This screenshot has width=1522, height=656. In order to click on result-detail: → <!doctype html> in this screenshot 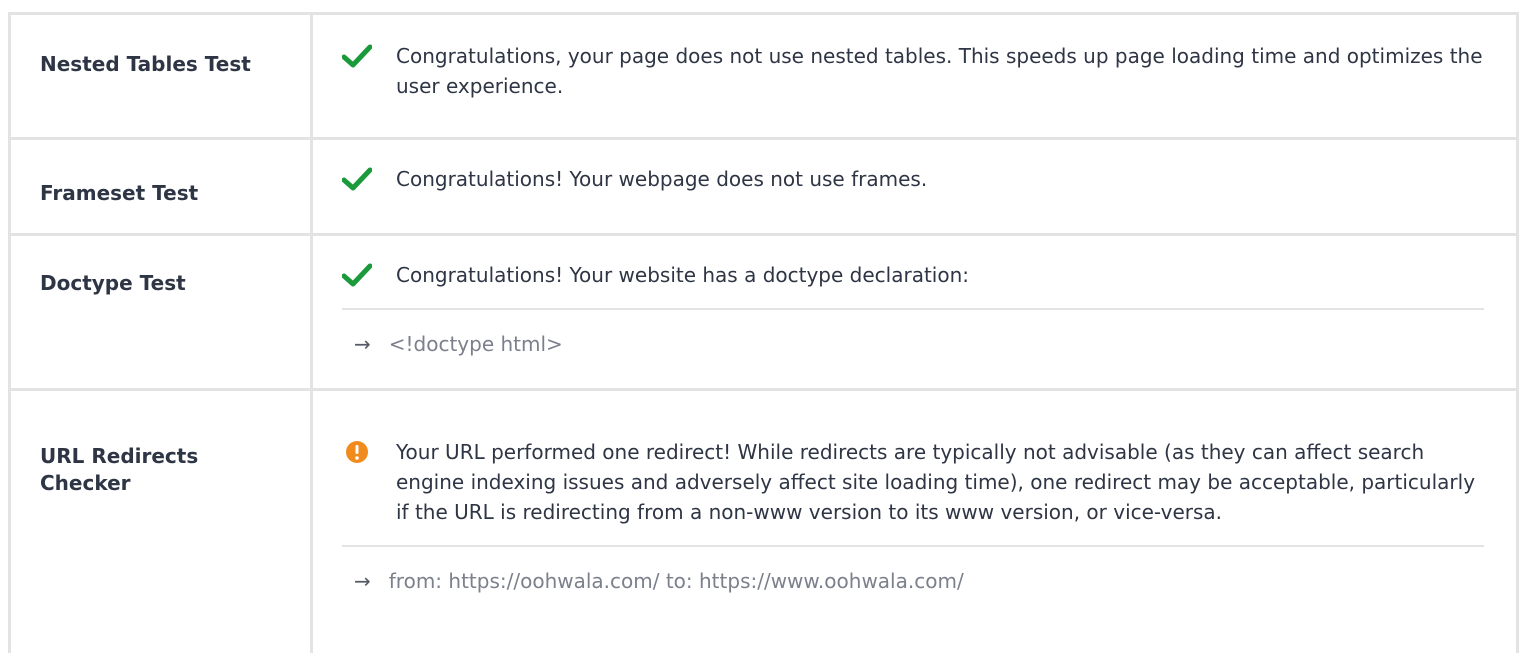, I will do `click(913, 332)`.